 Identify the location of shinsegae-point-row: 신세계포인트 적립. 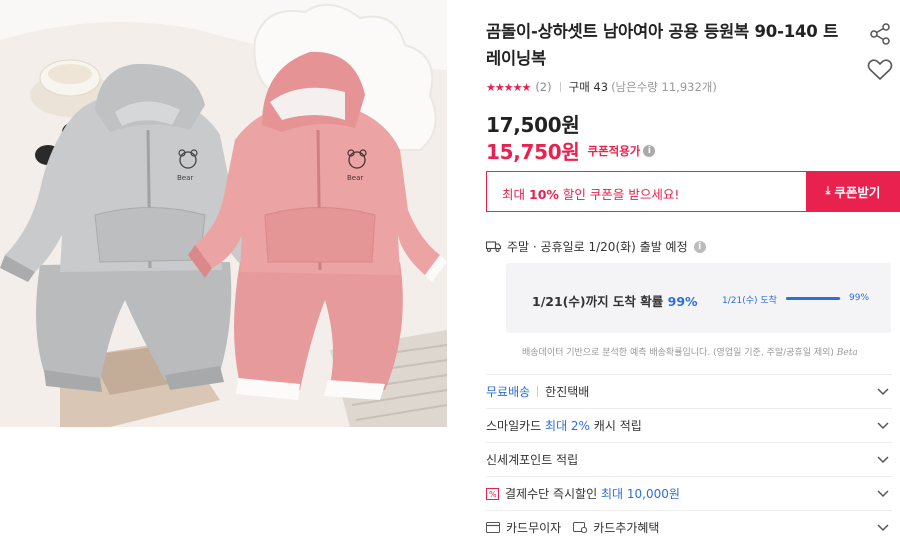
(689, 459).